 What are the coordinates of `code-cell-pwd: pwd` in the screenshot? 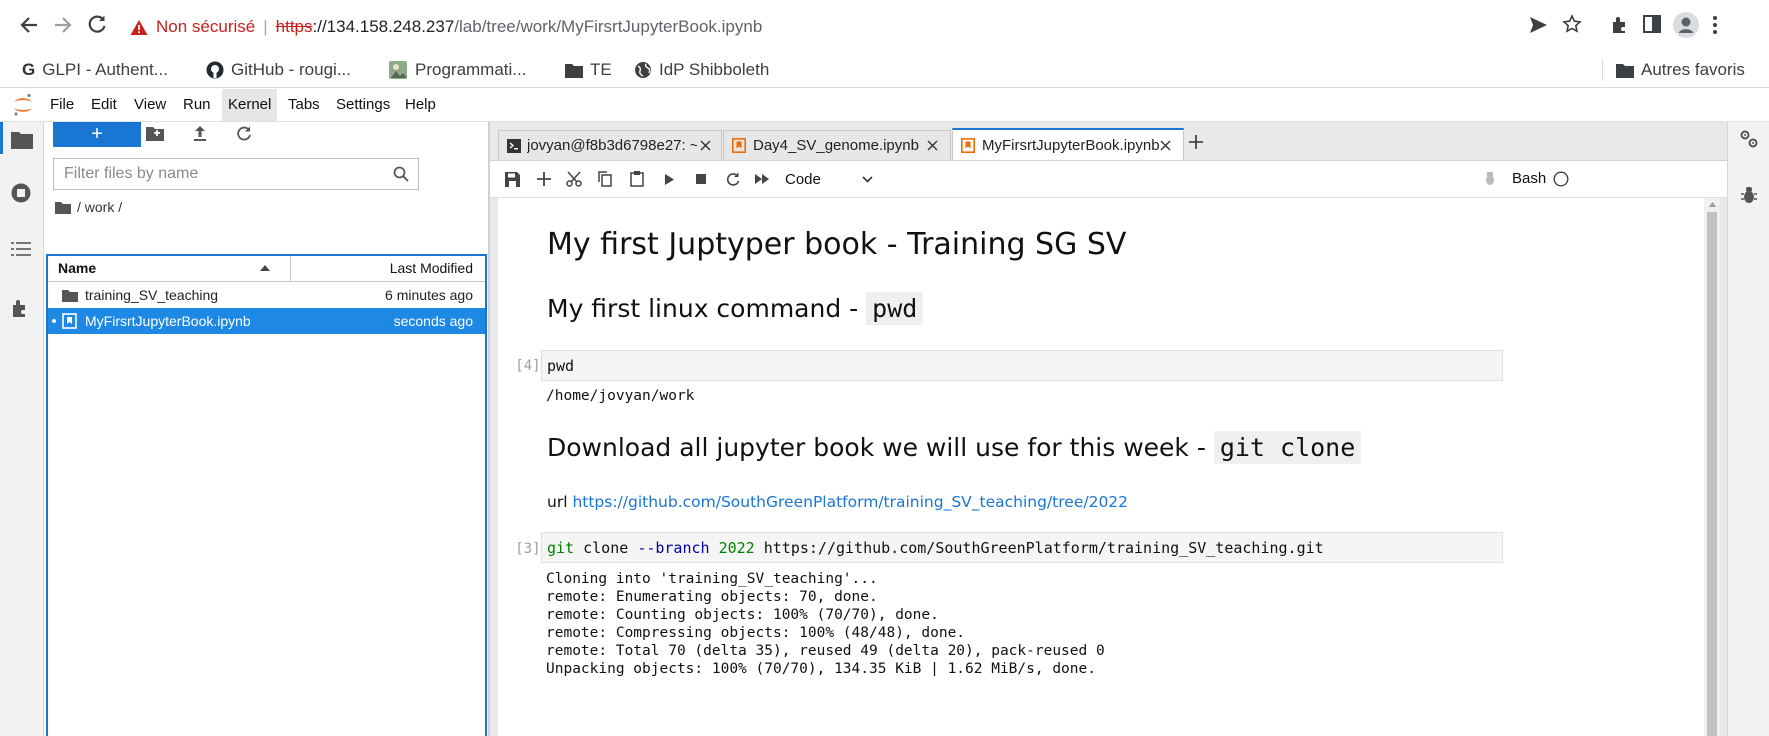 It's located at (1022, 365).